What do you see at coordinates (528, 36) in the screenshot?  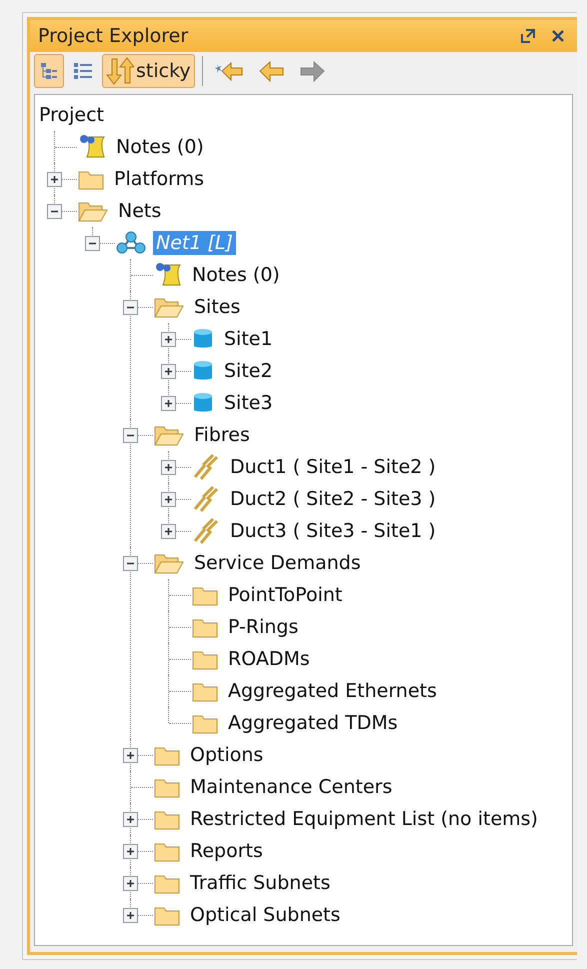 I see `restore-icon` at bounding box center [528, 36].